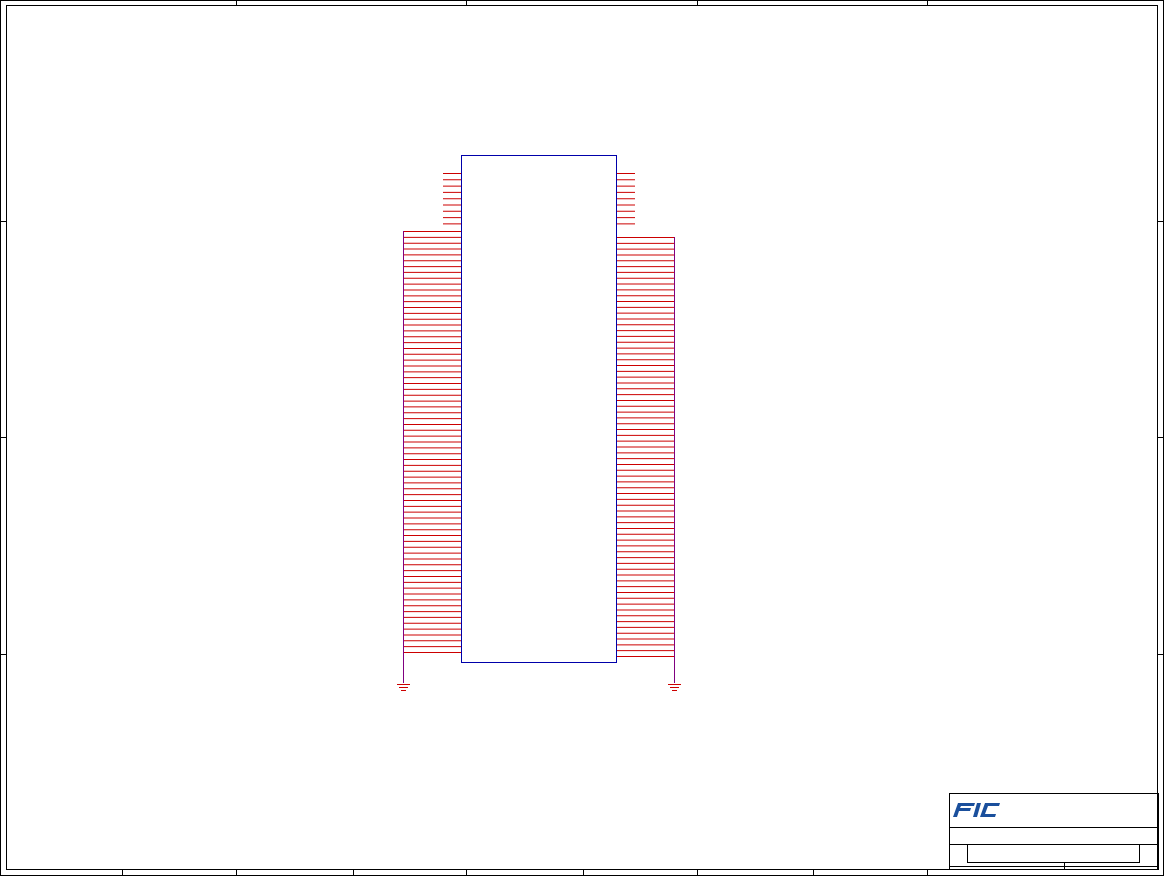 This screenshot has width=1164, height=876. I want to click on pins-right-top, so click(626, 199).